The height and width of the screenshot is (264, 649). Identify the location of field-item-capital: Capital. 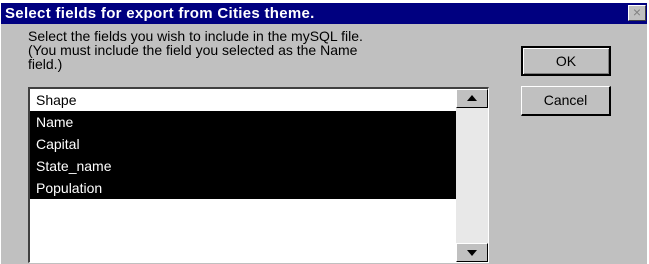
(243, 144).